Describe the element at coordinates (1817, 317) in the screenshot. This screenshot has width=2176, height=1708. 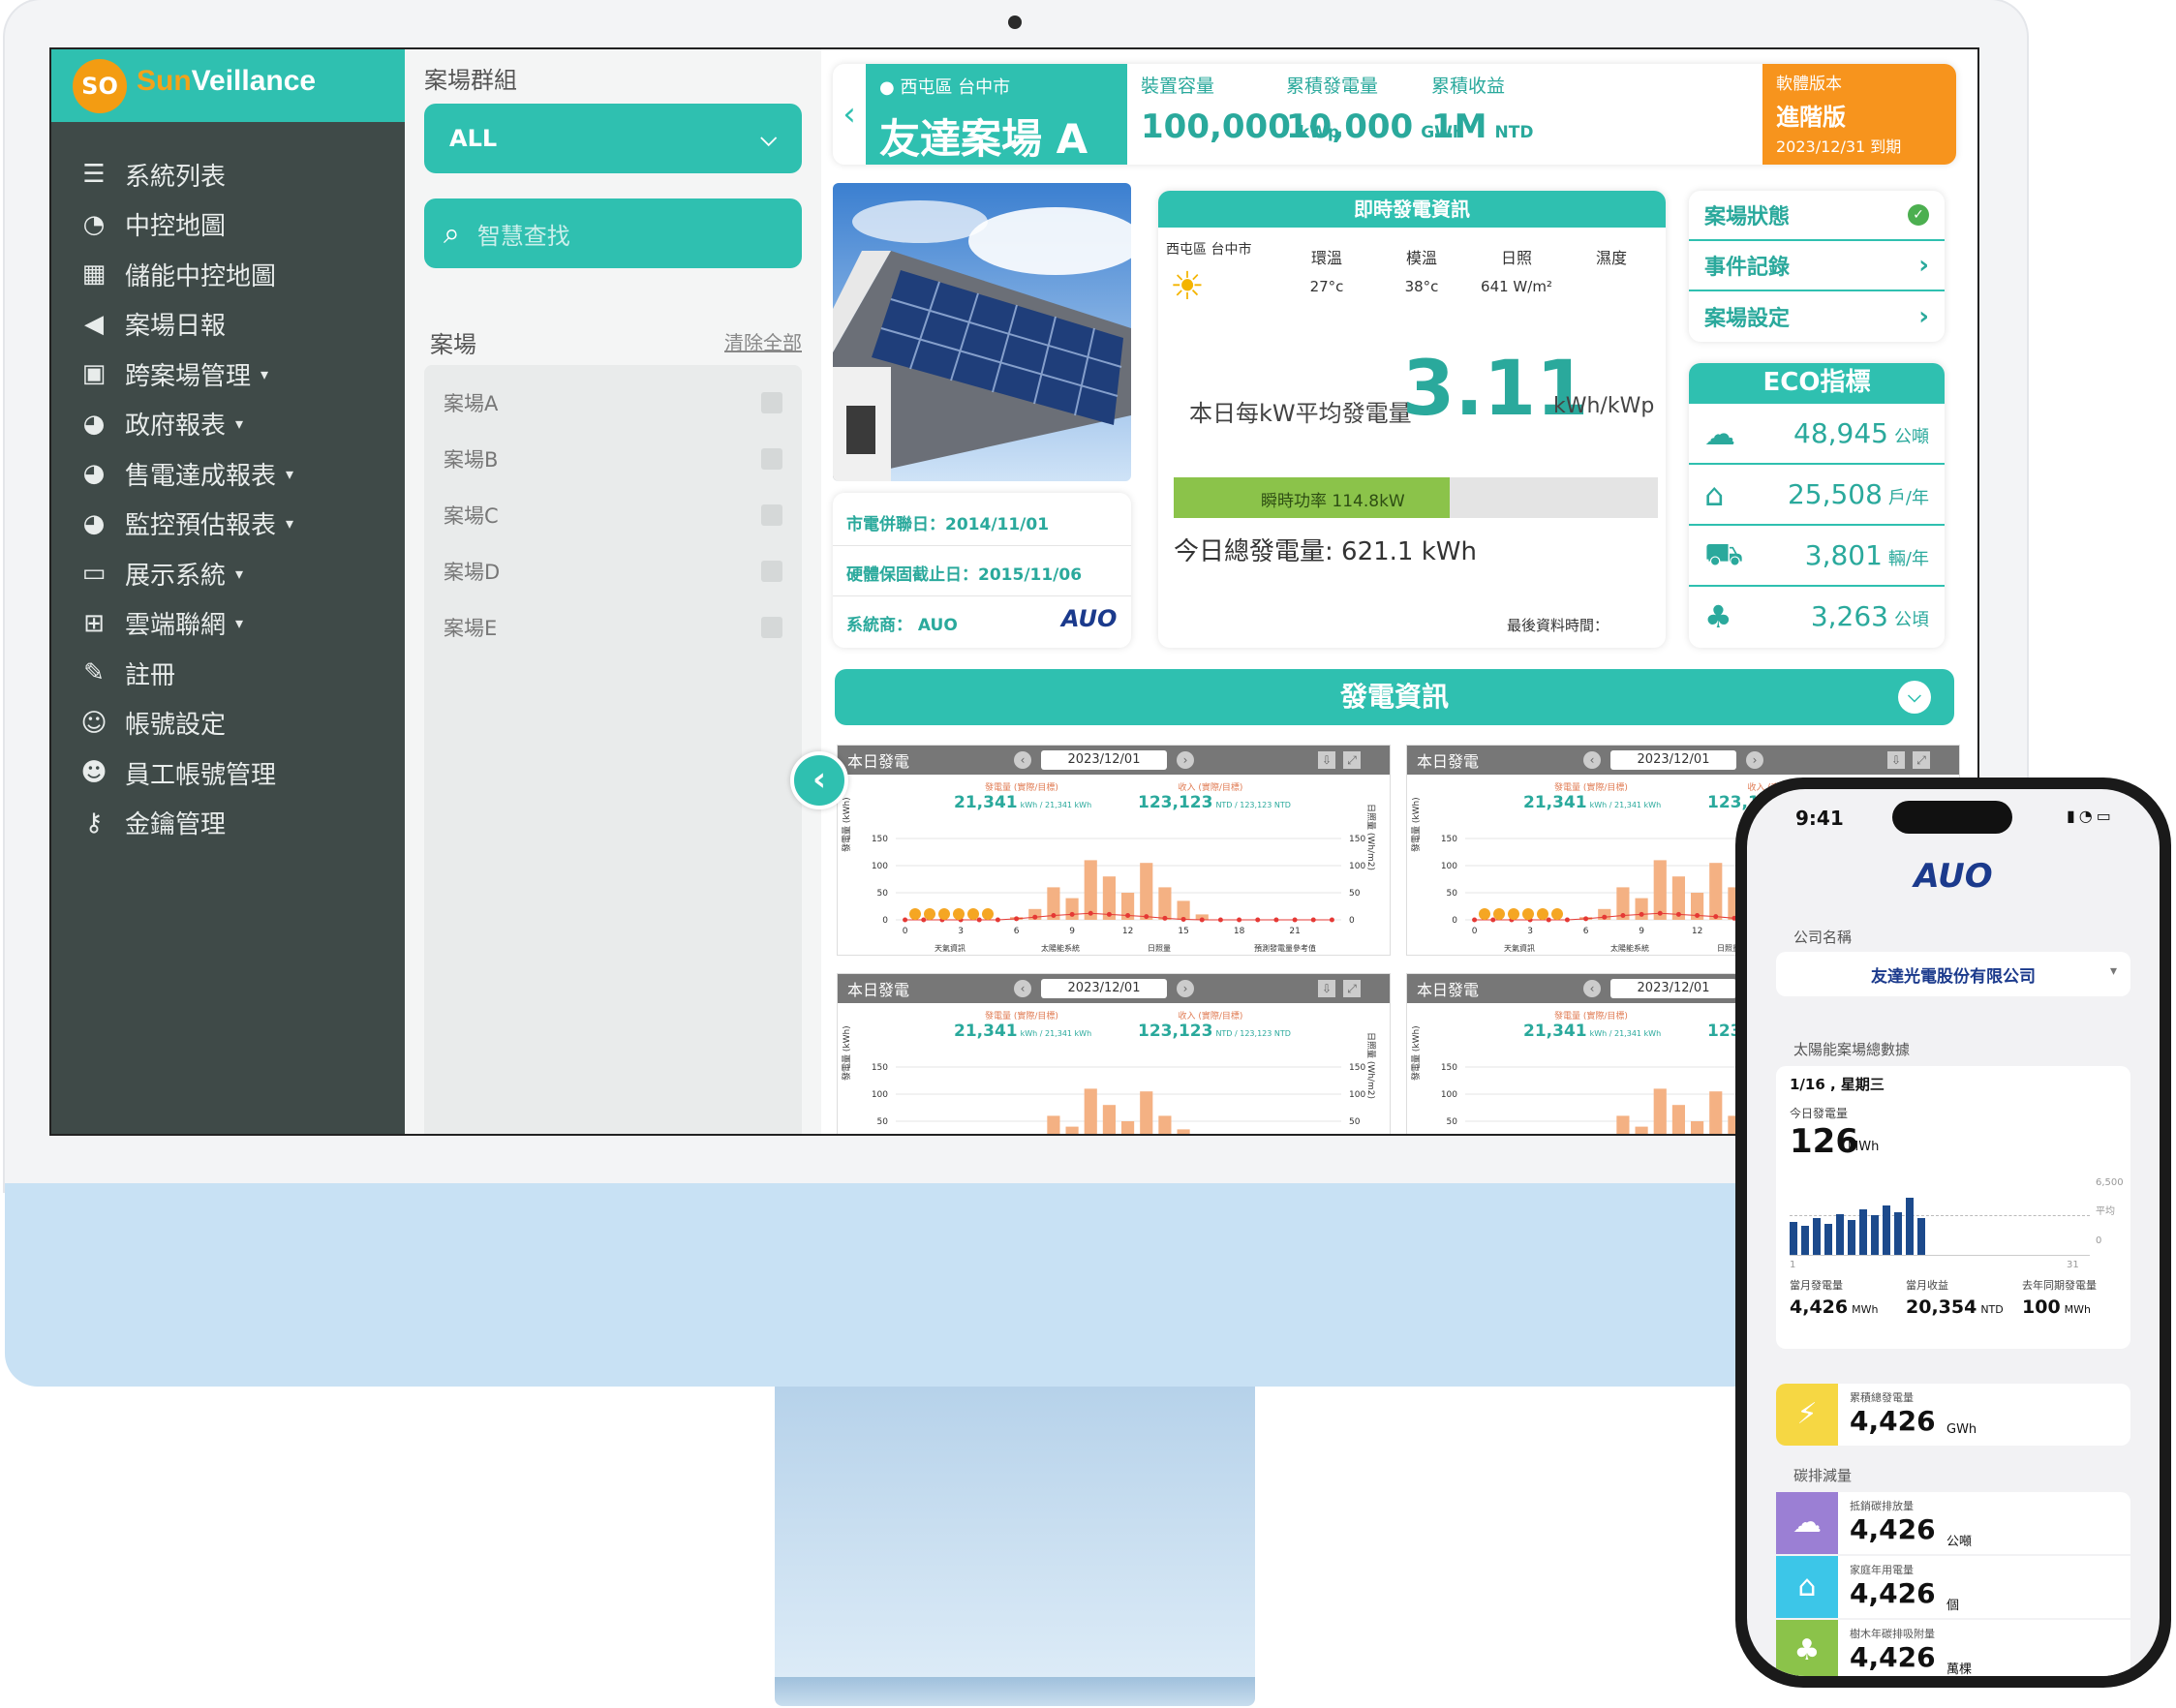
I see `status-item: 案場設定 ›` at that location.